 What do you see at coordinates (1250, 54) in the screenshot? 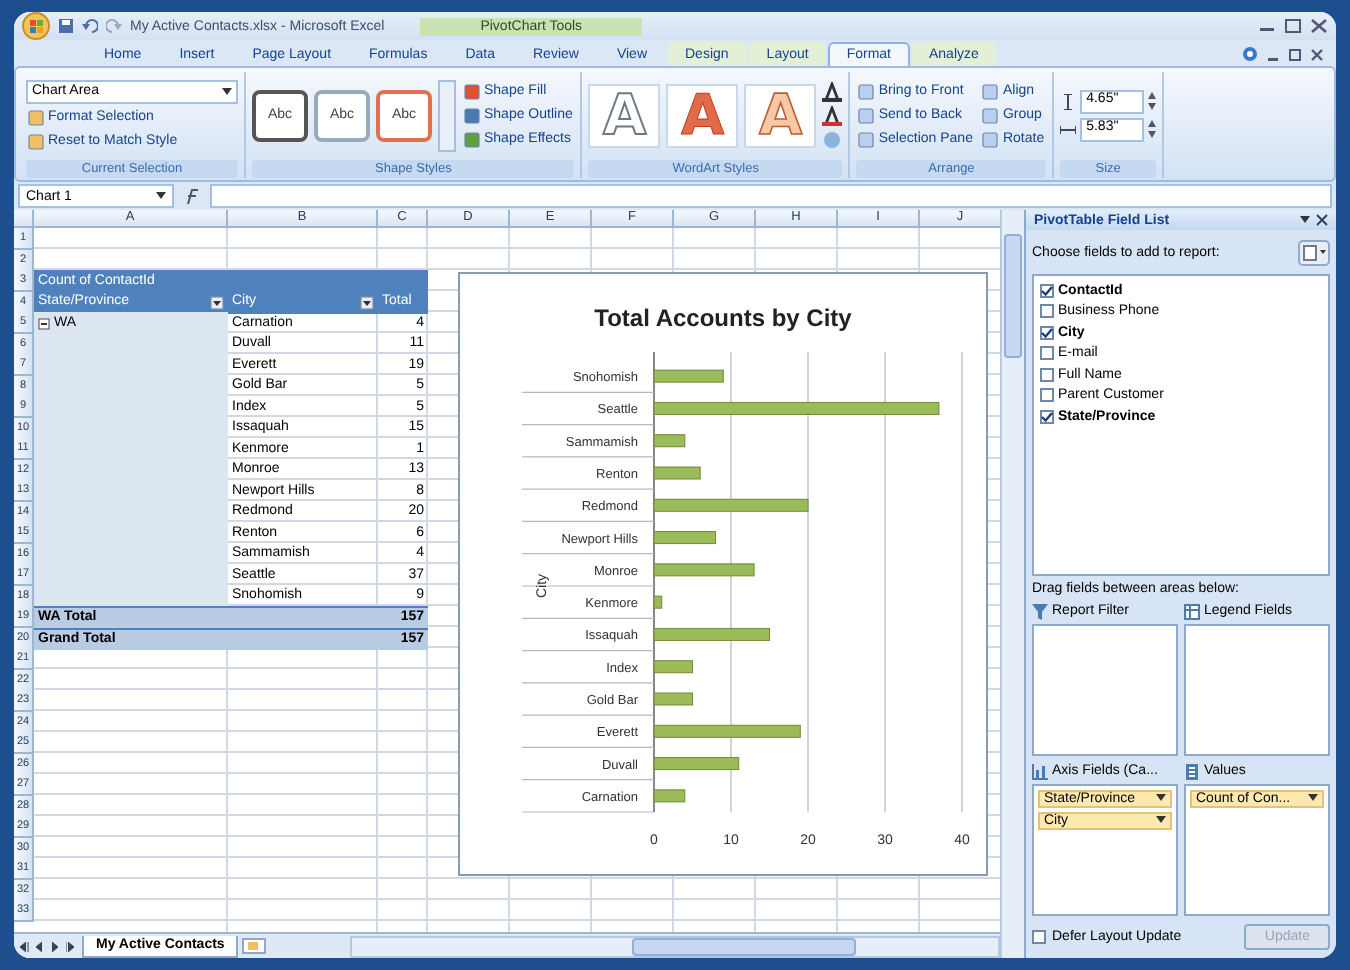
I see `help-icon` at bounding box center [1250, 54].